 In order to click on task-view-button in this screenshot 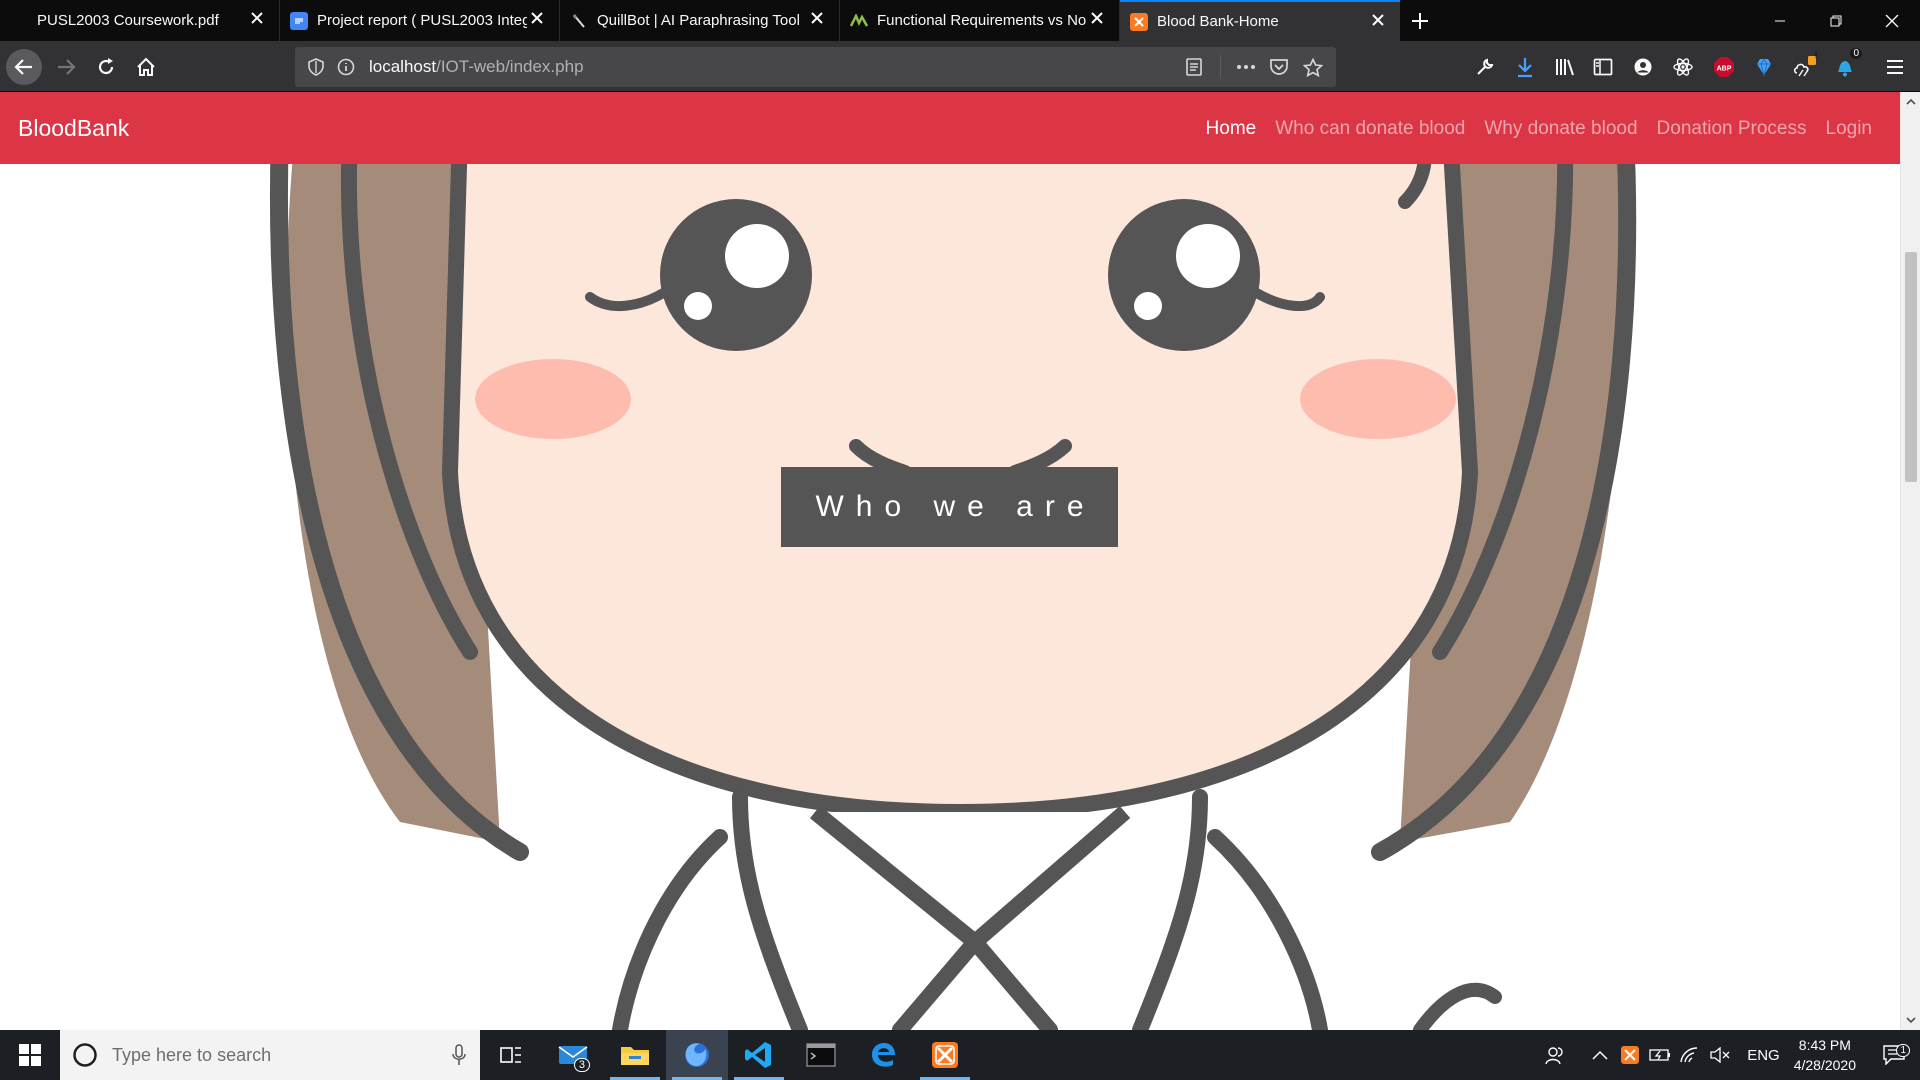, I will do `click(511, 1055)`.